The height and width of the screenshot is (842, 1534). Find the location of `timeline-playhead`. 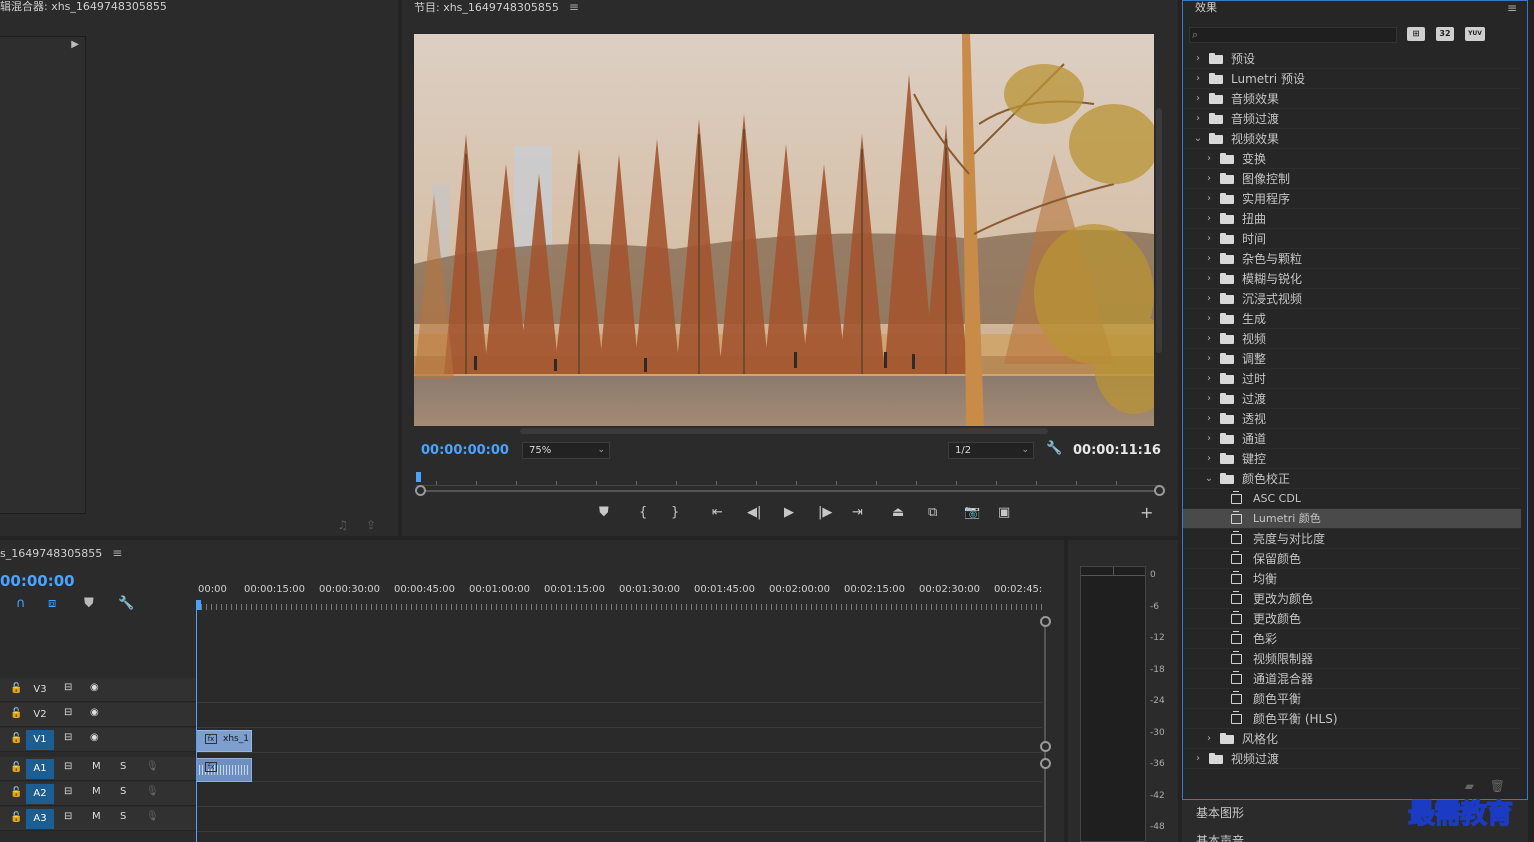

timeline-playhead is located at coordinates (198, 605).